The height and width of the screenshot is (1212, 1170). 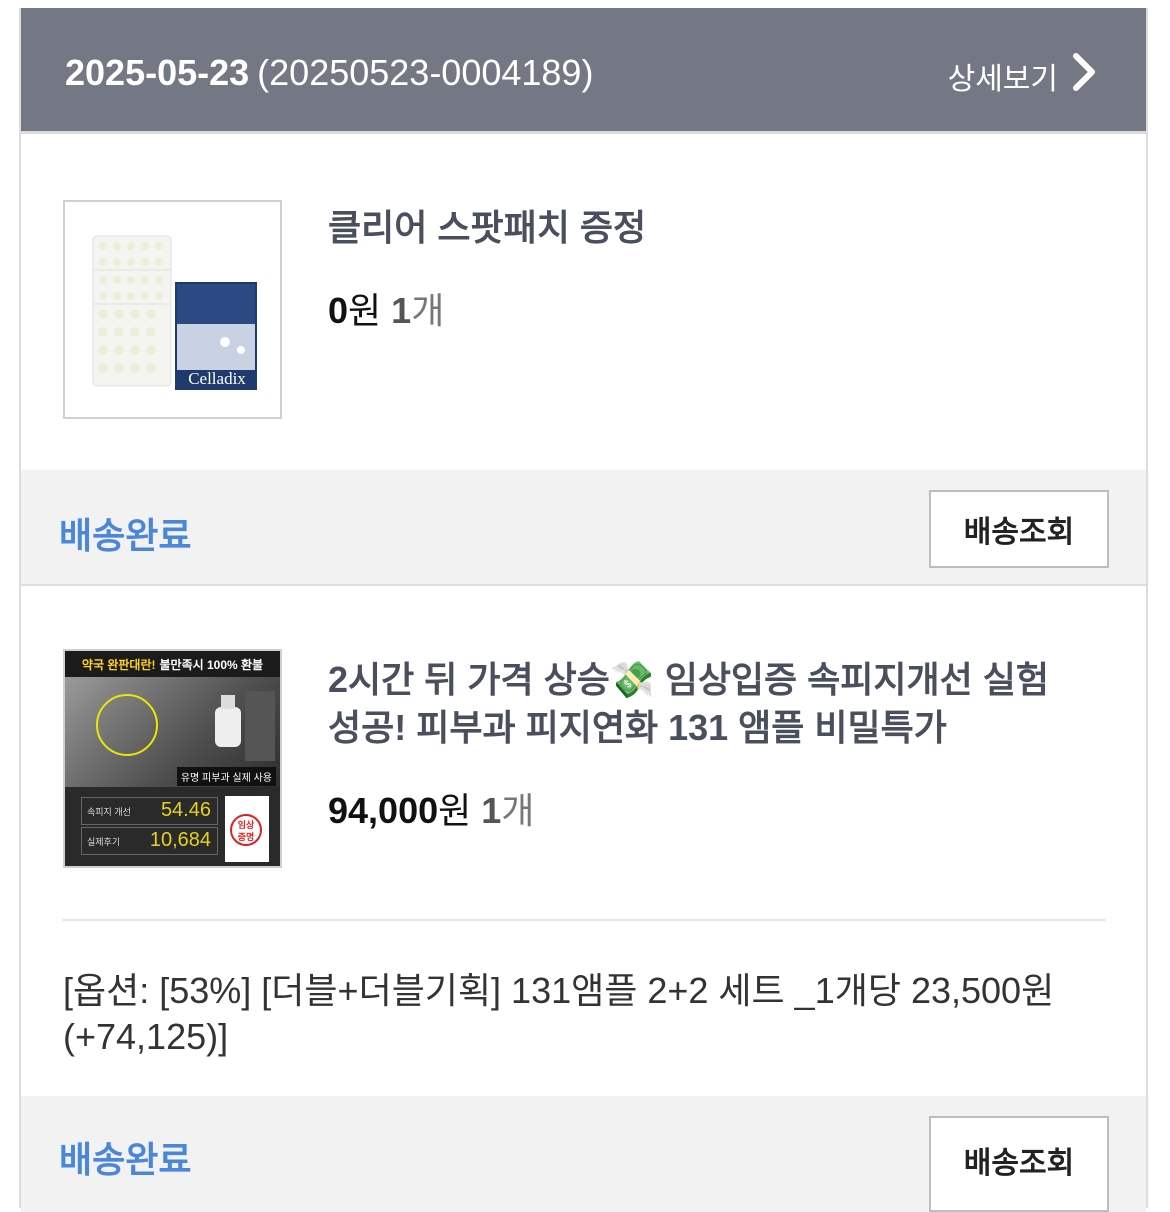 What do you see at coordinates (180, 840) in the screenshot?
I see `stat-value: 10,684` at bounding box center [180, 840].